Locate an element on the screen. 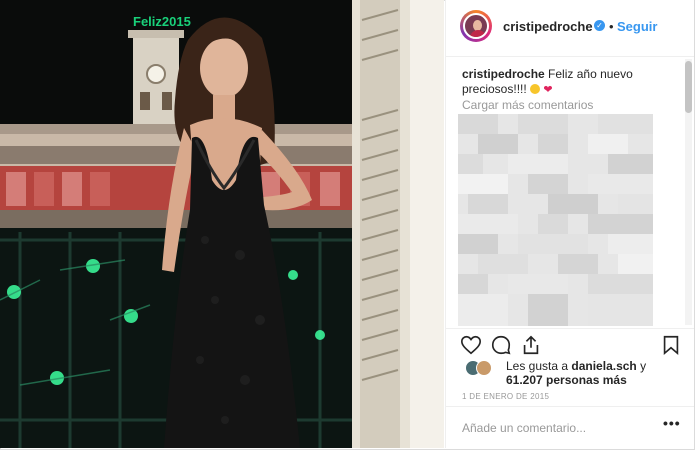 This screenshot has width=695, height=450. smile-emoji-icon is located at coordinates (535, 89).